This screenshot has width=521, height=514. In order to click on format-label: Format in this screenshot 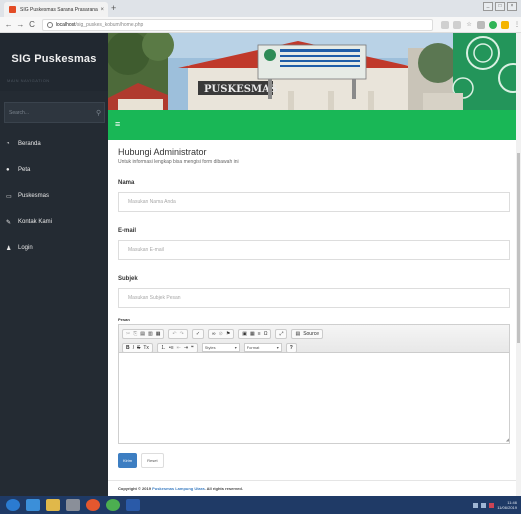, I will do `click(253, 347)`.